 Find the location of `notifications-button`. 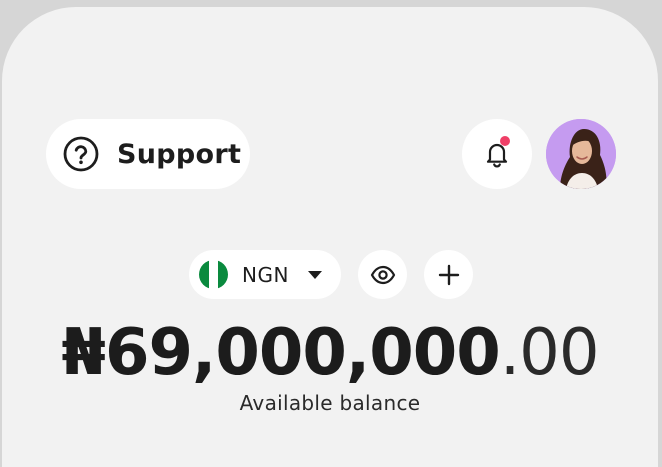

notifications-button is located at coordinates (497, 154).